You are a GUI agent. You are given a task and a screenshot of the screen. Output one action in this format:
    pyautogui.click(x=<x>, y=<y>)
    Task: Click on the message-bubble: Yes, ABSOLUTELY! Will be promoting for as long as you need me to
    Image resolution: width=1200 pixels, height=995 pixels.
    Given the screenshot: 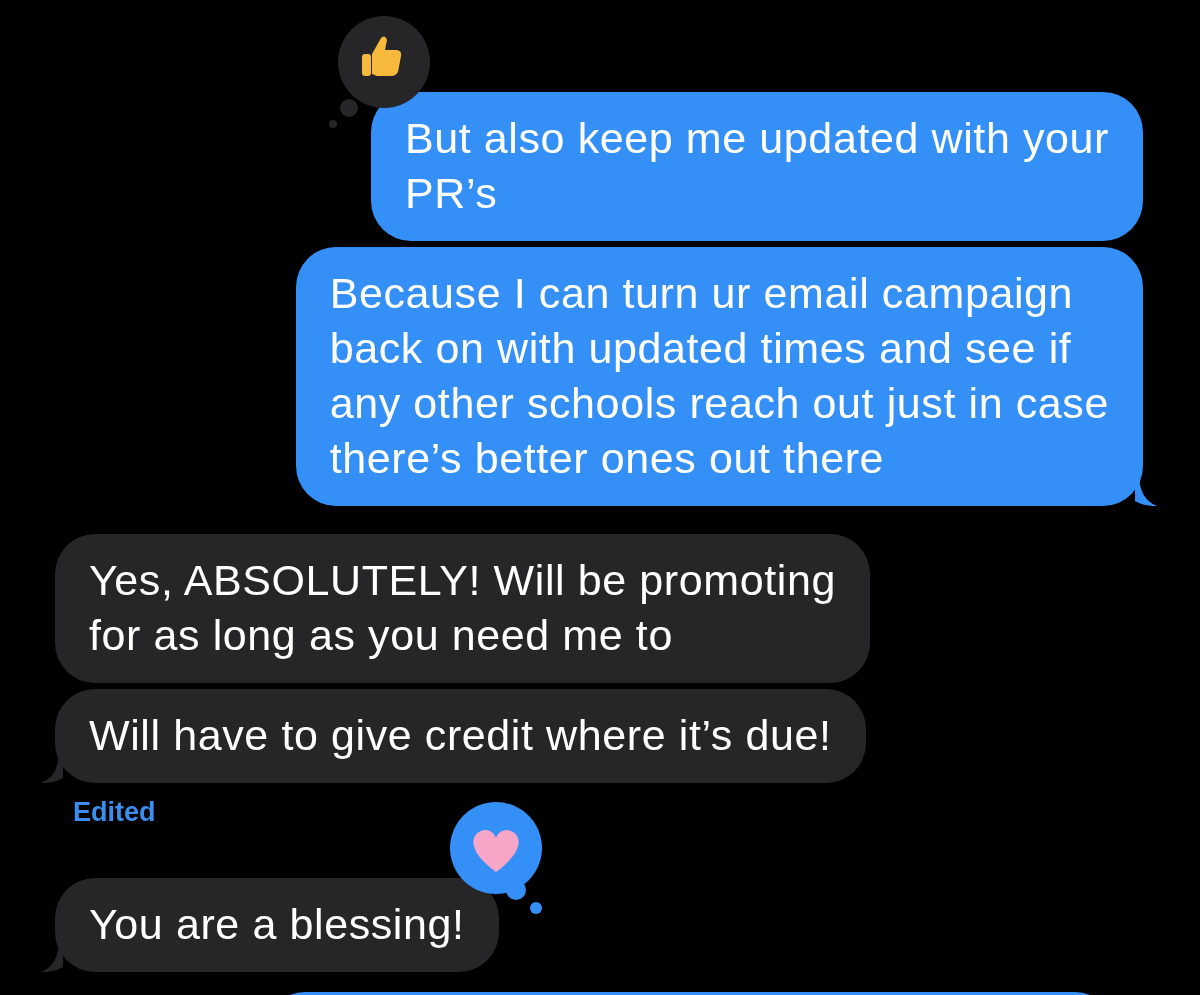 What is the action you would take?
    pyautogui.click(x=462, y=608)
    